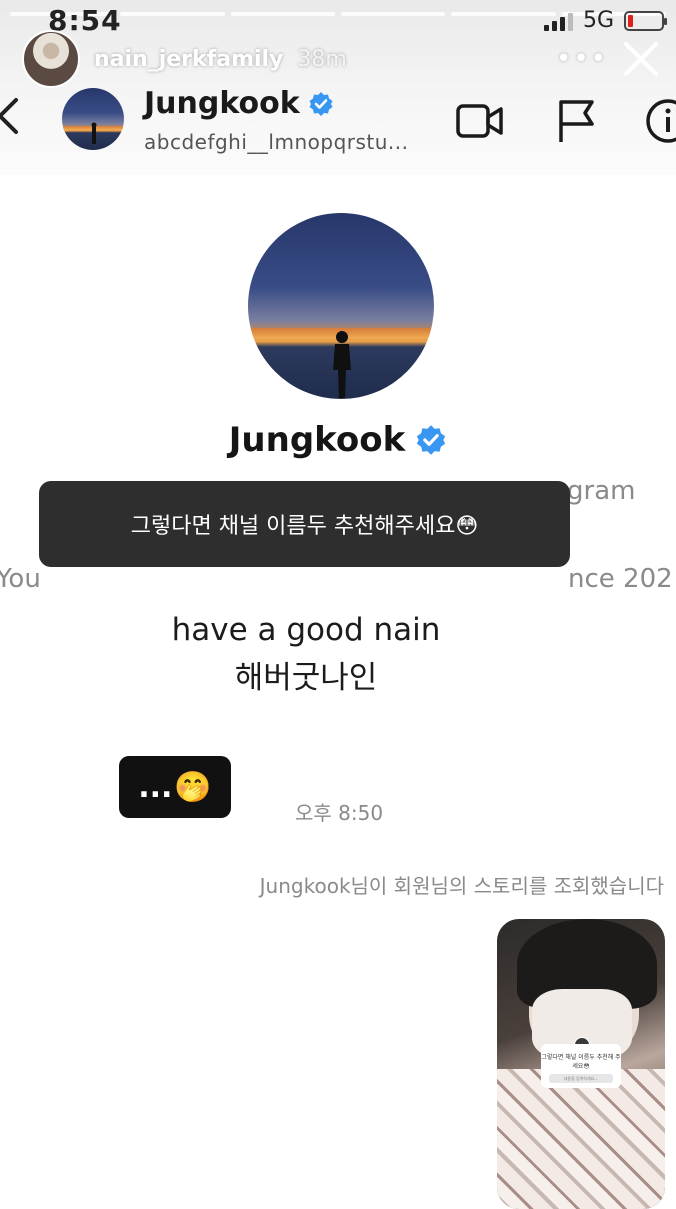 Image resolution: width=676 pixels, height=1209 pixels. Describe the element at coordinates (641, 59) in the screenshot. I see `close-icon` at that location.